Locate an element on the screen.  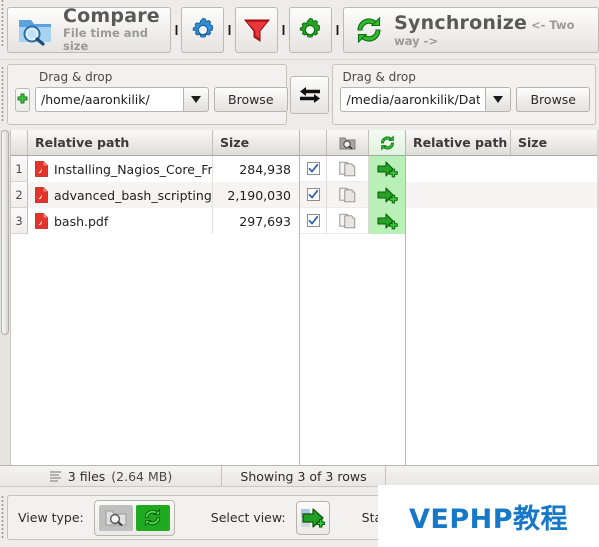
right-drag-drop-label: Drag & drop is located at coordinates (379, 77).